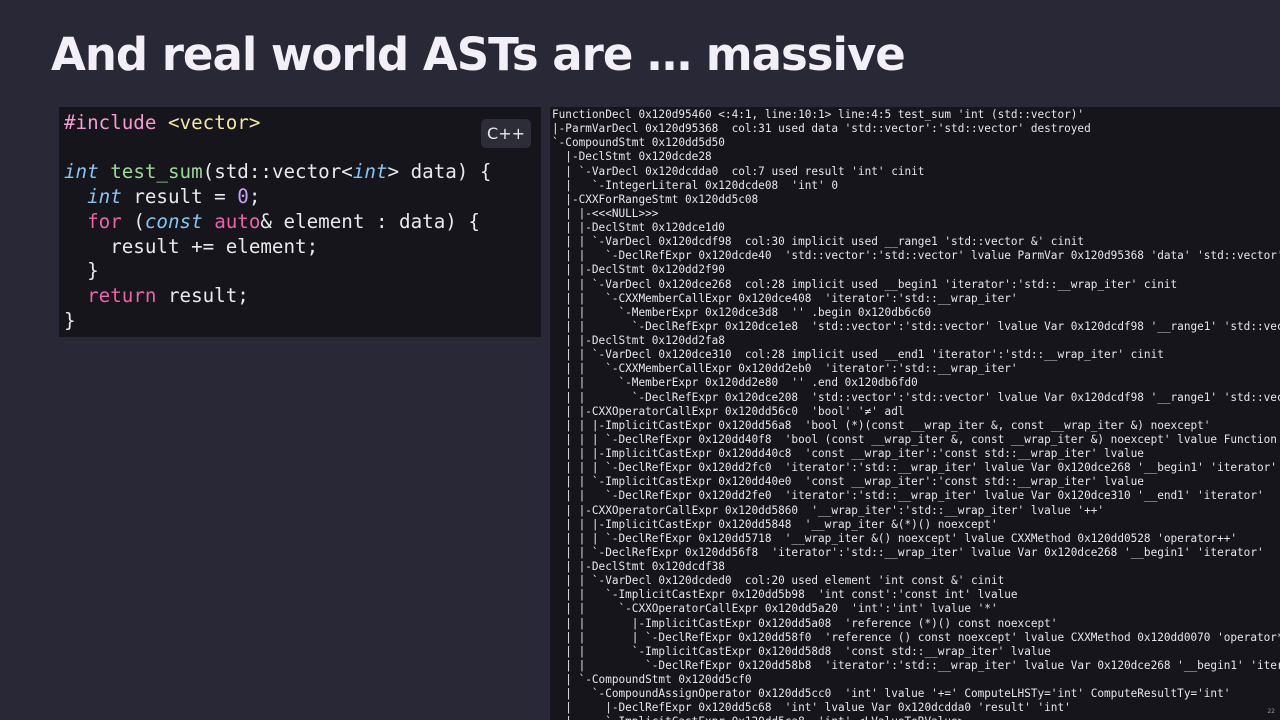 The height and width of the screenshot is (720, 1280). I want to click on language-badge: C++, so click(506, 133).